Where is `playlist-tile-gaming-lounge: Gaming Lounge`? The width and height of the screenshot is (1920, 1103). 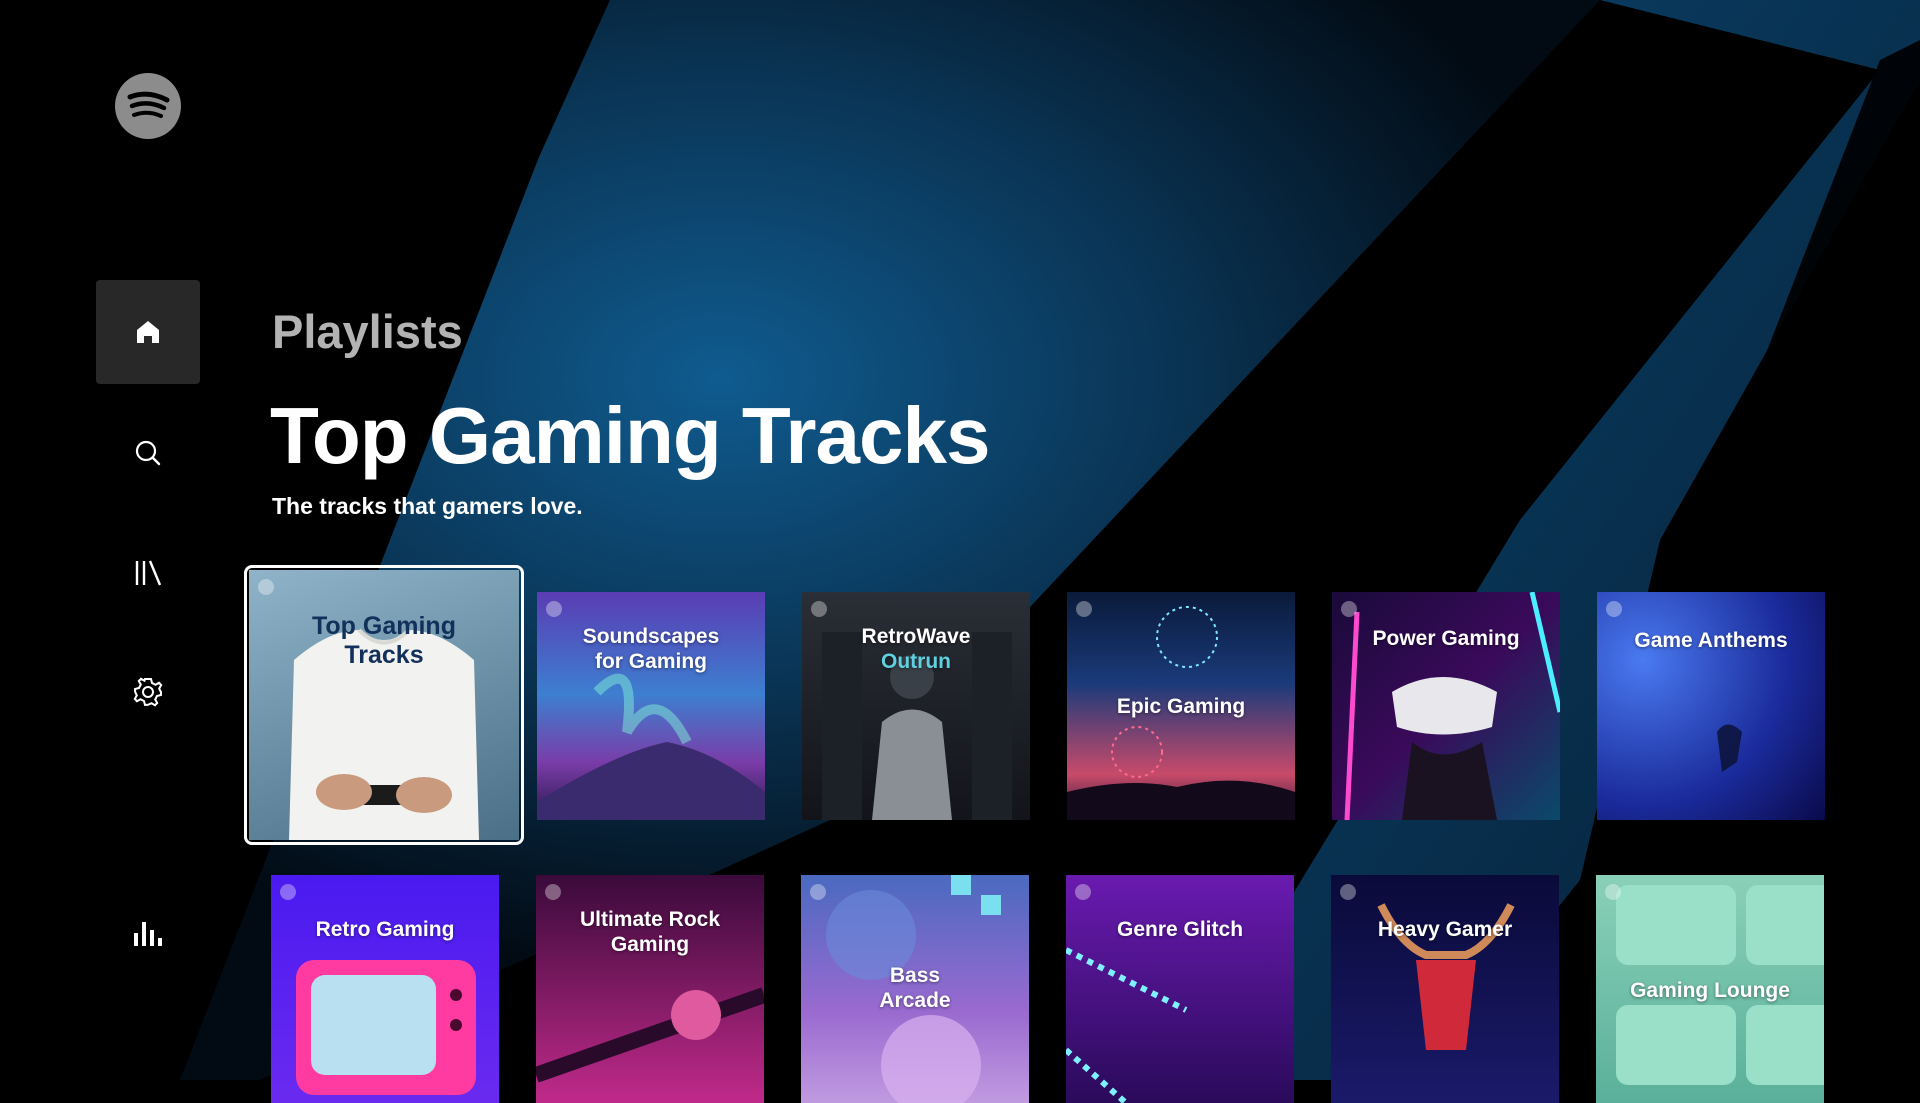 playlist-tile-gaming-lounge: Gaming Lounge is located at coordinates (1710, 989).